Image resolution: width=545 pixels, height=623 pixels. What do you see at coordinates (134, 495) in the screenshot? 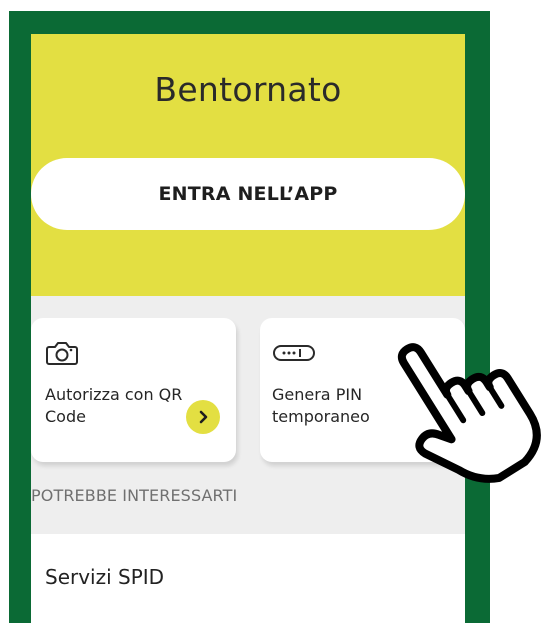
I see `section-title: POTREBBE INTERESSARTI` at bounding box center [134, 495].